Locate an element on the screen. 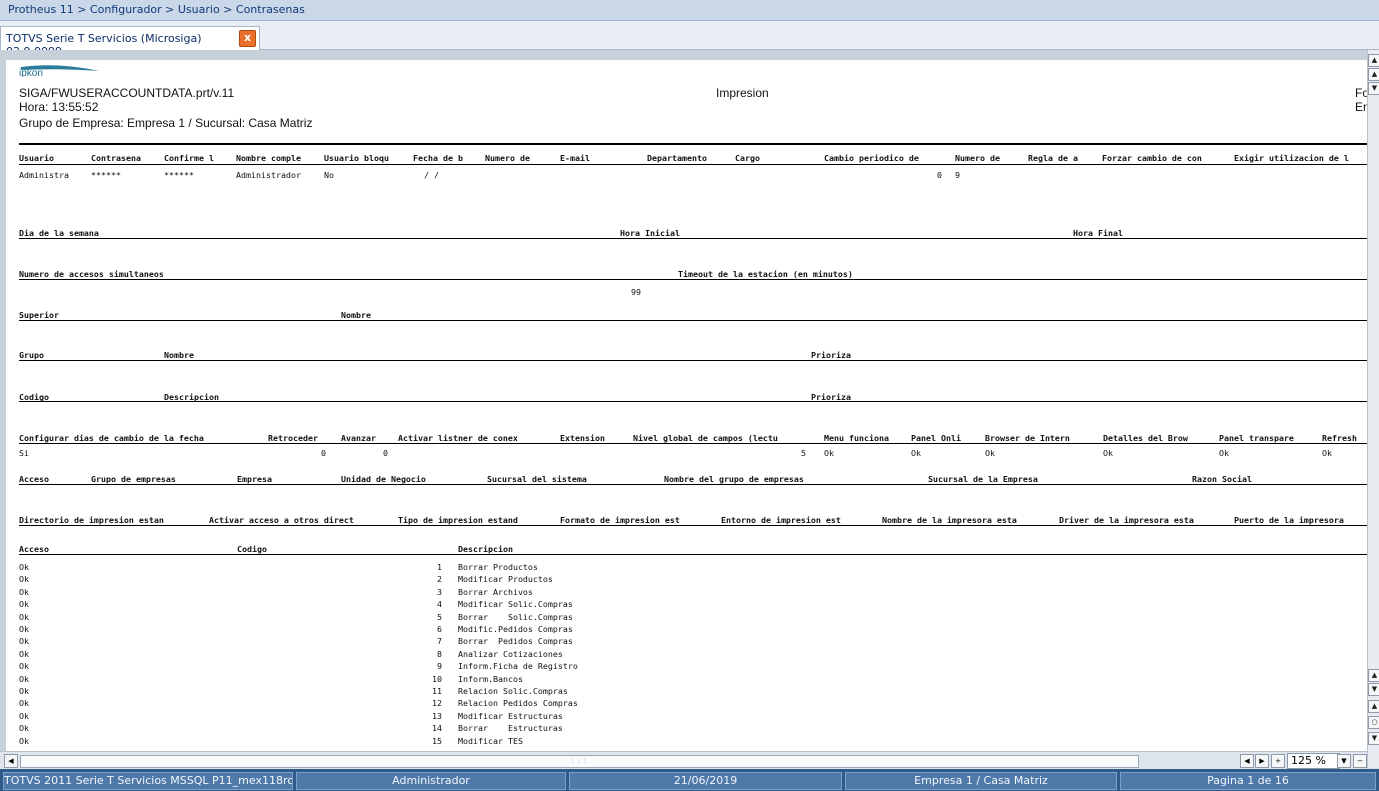  page-down-icon: ▼ is located at coordinates (1373, 738).